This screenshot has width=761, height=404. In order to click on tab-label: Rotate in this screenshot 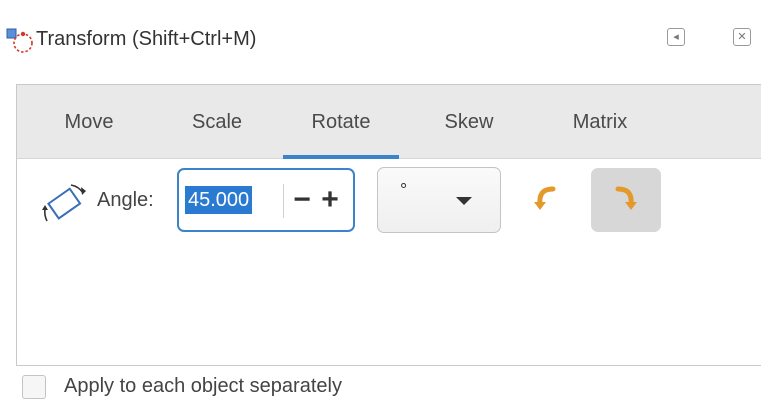, I will do `click(341, 121)`.